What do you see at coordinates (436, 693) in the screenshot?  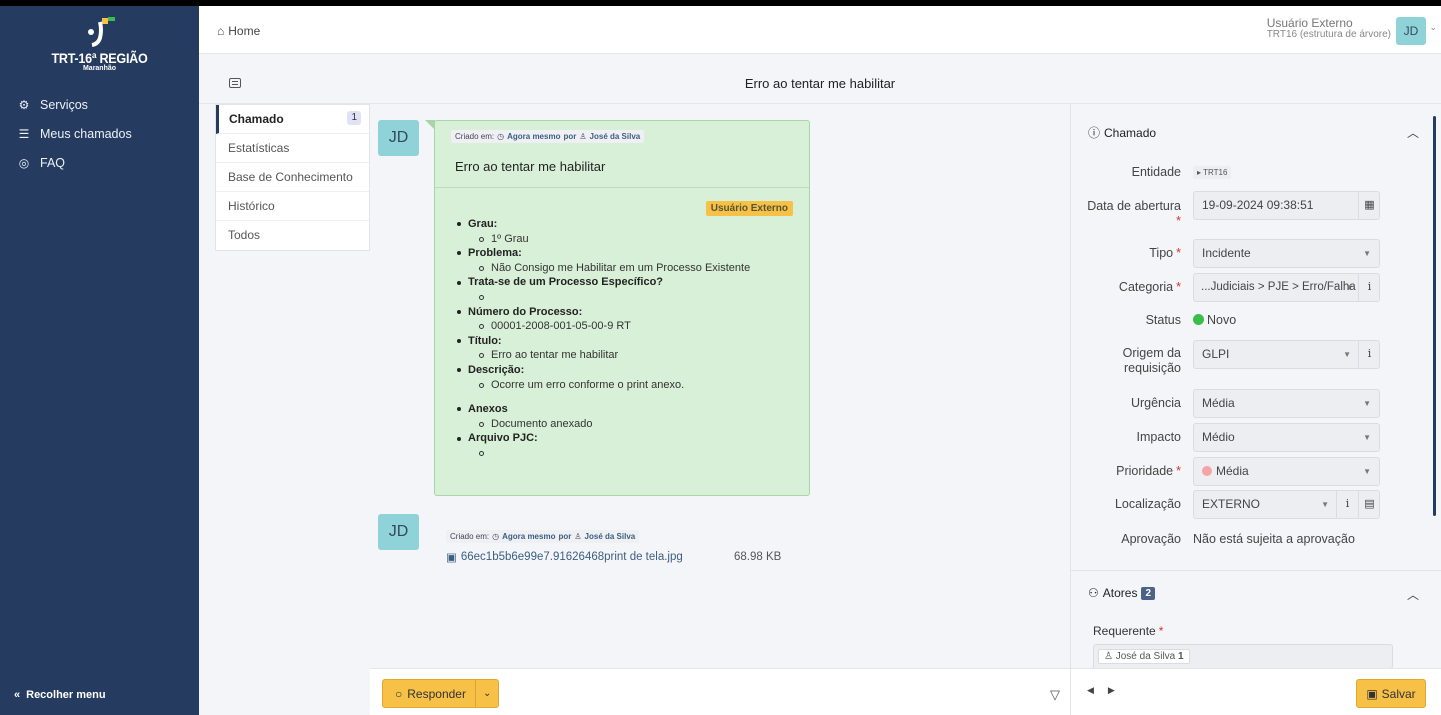 I see `reply-label: Responder` at bounding box center [436, 693].